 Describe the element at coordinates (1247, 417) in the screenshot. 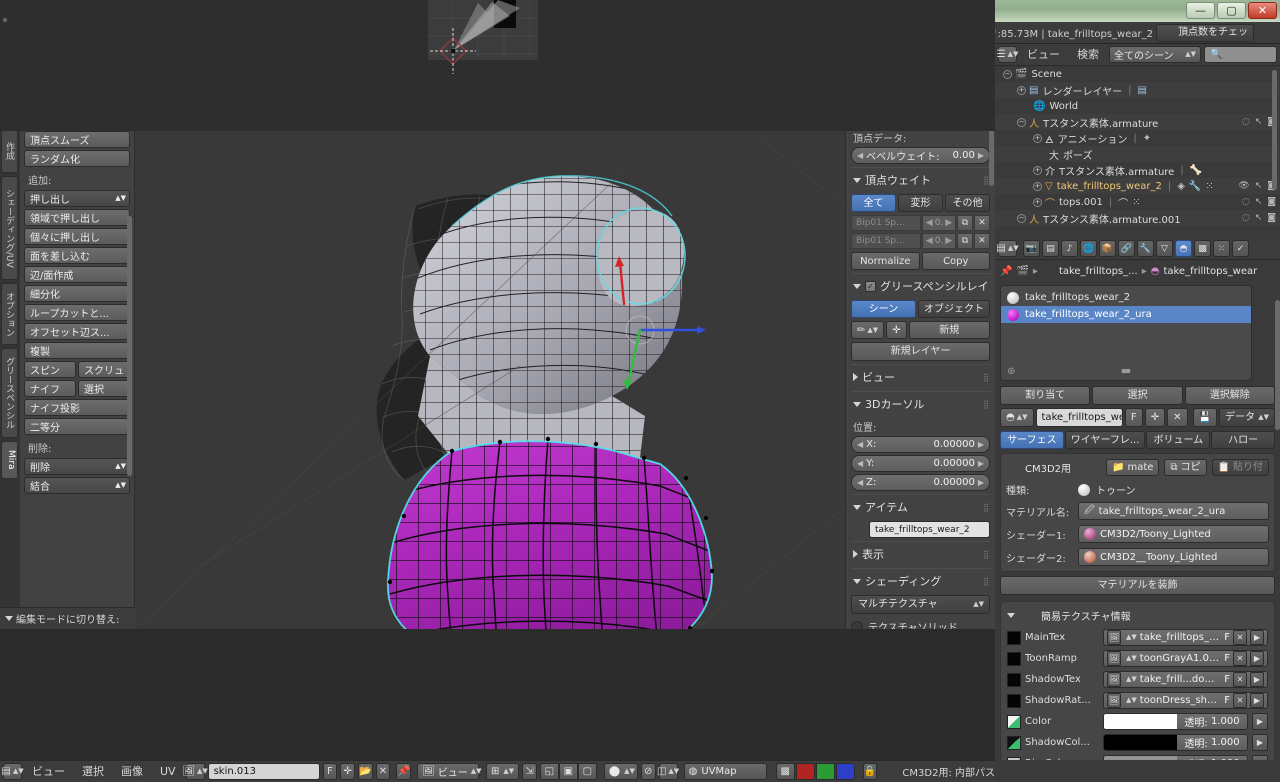

I see `material-link-dropdown: データ ▲▼` at that location.